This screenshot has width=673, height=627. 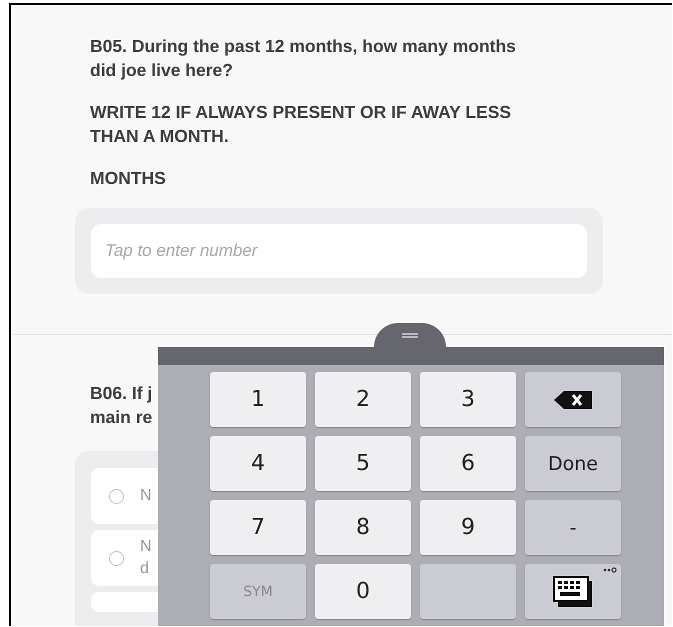 I want to click on digit-key: 1, so click(x=258, y=399).